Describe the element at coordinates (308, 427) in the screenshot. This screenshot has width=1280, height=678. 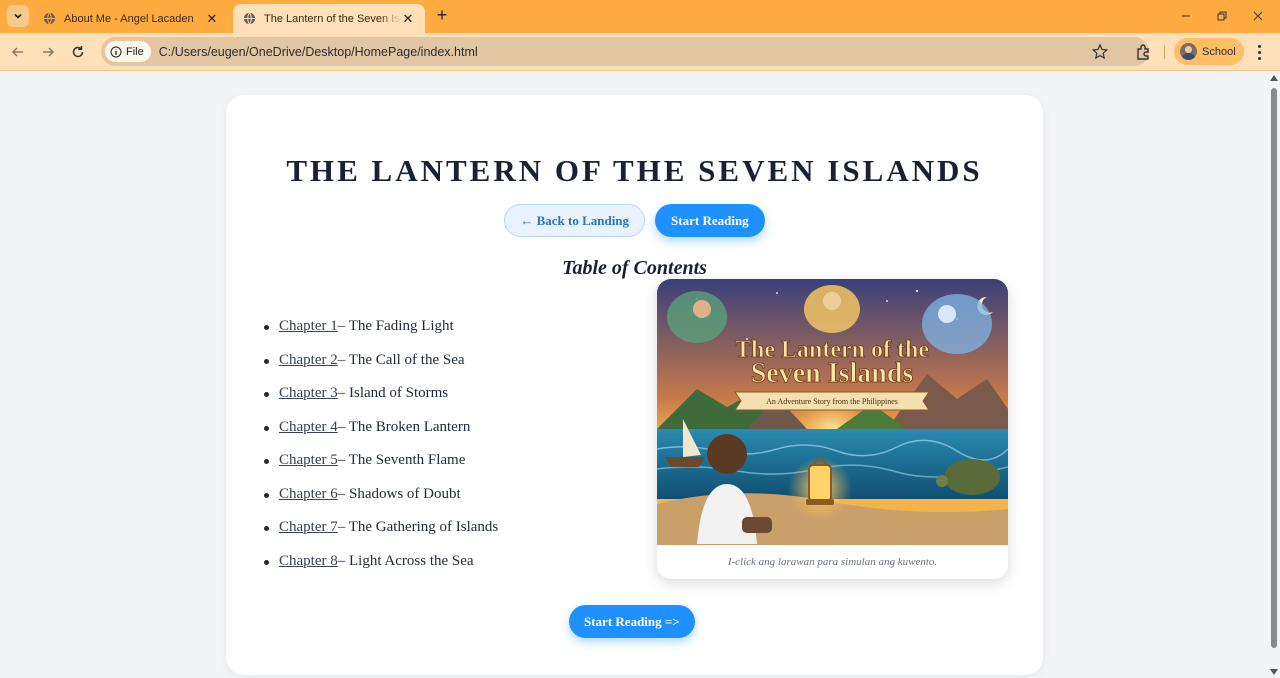
I see `chapter-4-link: Chapter 4` at that location.